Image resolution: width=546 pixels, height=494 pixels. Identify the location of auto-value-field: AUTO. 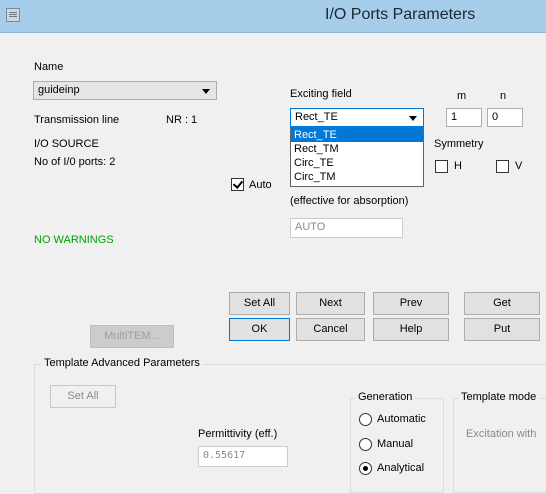
(346, 228).